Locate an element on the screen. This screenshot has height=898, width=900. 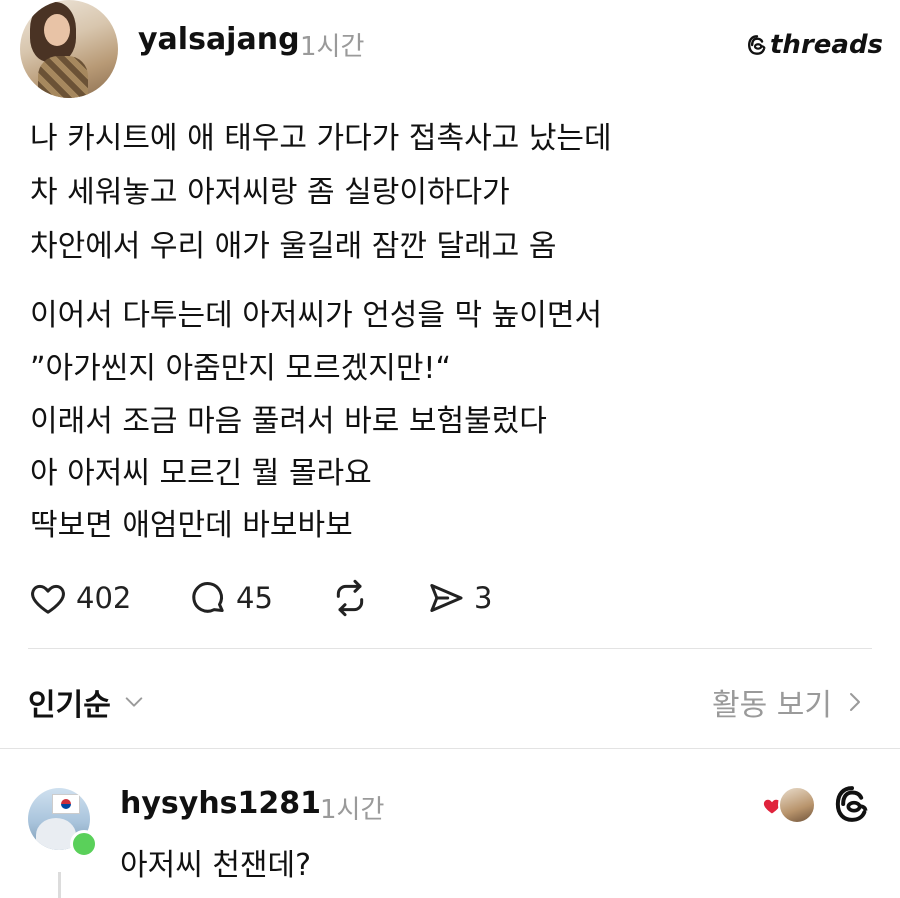
view-activity-link: 활동 보기 is located at coordinates (788, 702).